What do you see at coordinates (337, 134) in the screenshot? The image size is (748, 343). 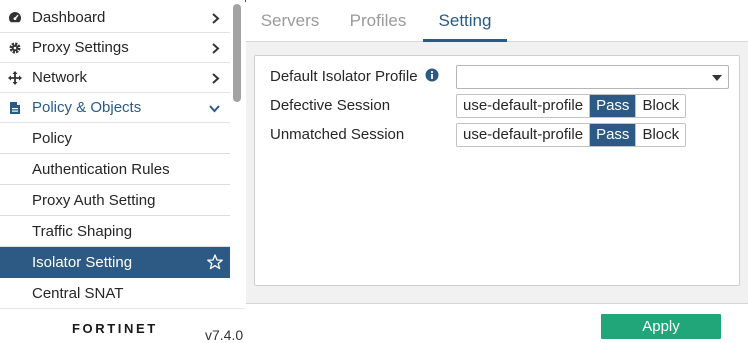 I see `unmatched-session-label: Unmatched Session` at bounding box center [337, 134].